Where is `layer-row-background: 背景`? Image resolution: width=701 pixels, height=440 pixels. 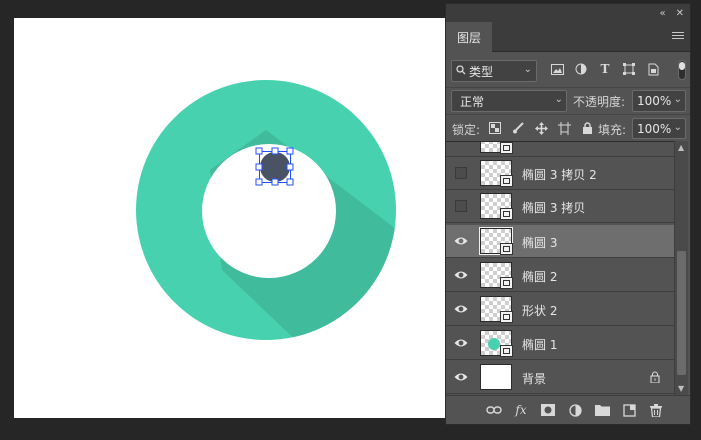 layer-row-background: 背景 is located at coordinates (560, 377).